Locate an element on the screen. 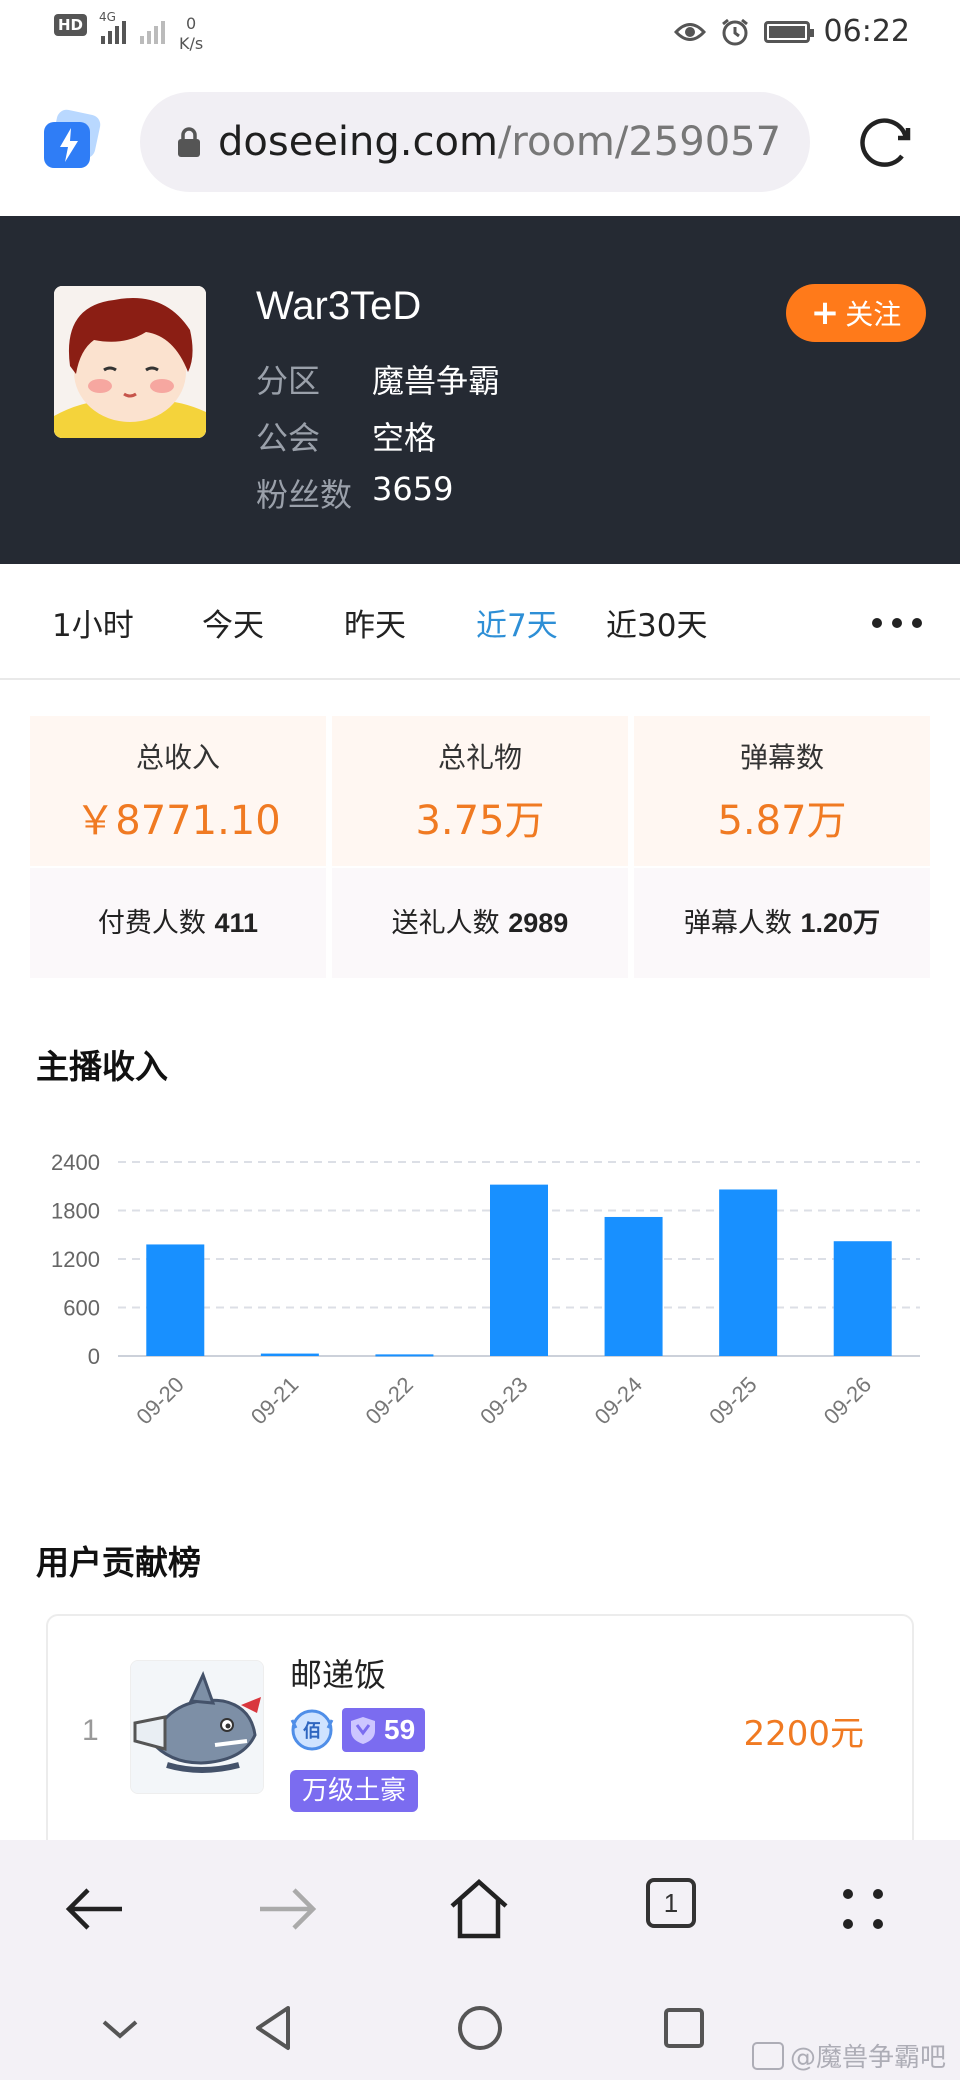 The height and width of the screenshot is (2080, 960). stat-value: 411 is located at coordinates (236, 923).